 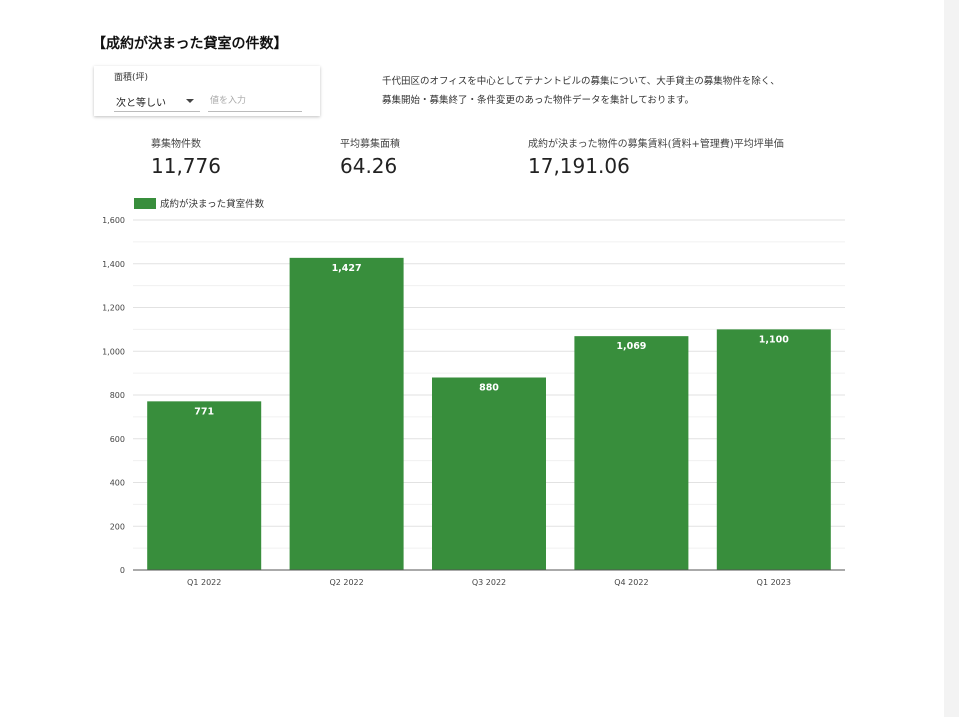 What do you see at coordinates (489, 388) in the screenshot?
I see `bar-value-label: 880` at bounding box center [489, 388].